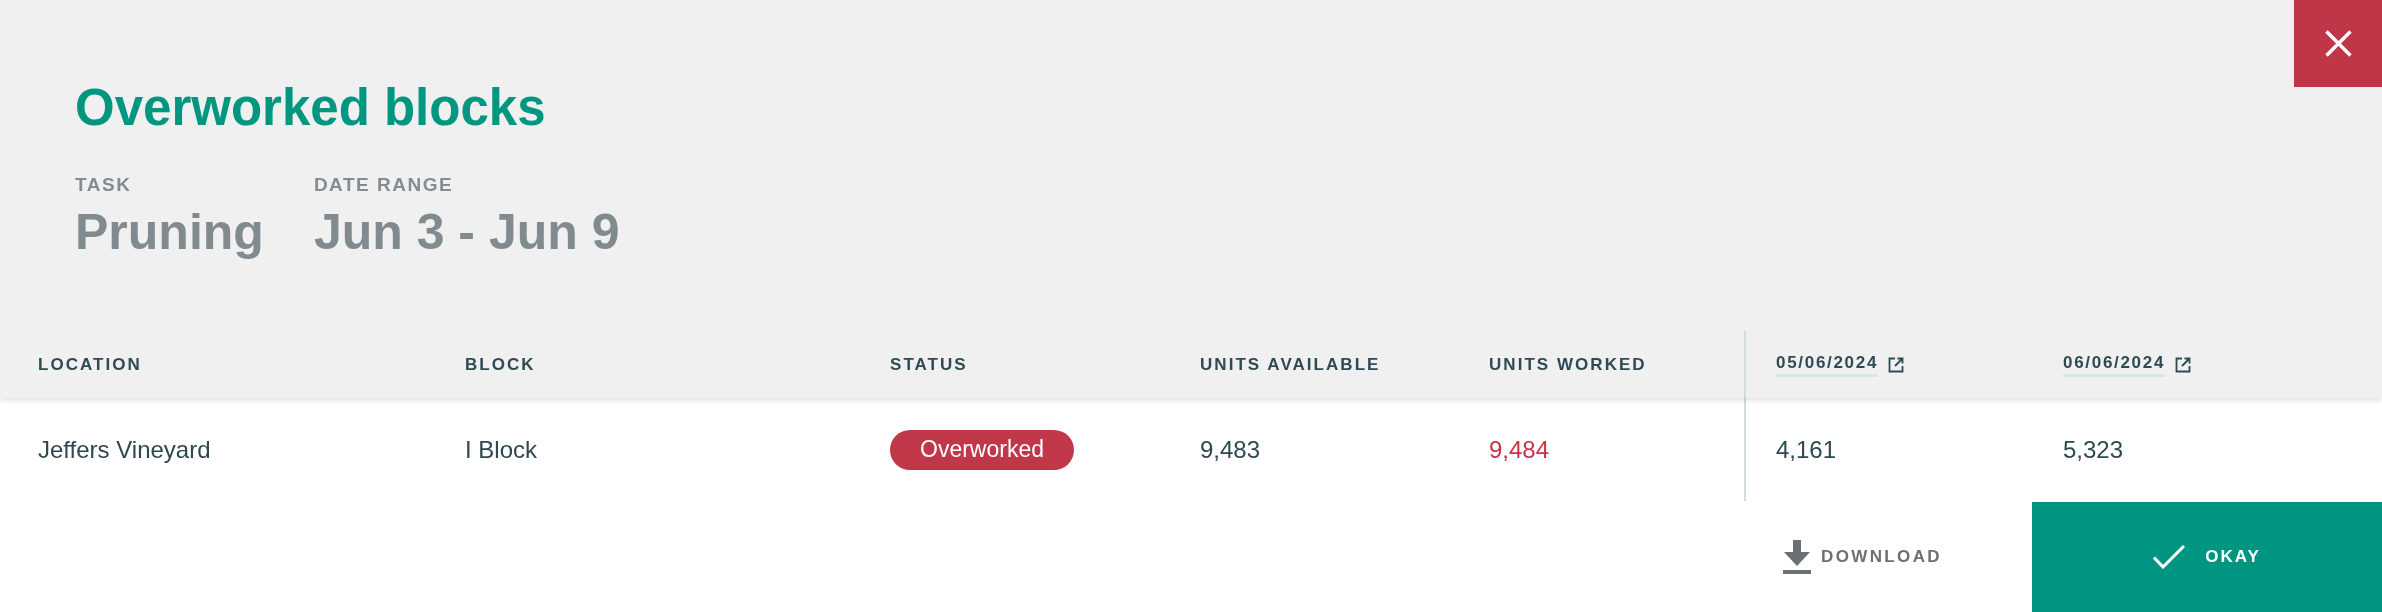 The image size is (2382, 612). I want to click on column-header: STATUS, so click(929, 364).